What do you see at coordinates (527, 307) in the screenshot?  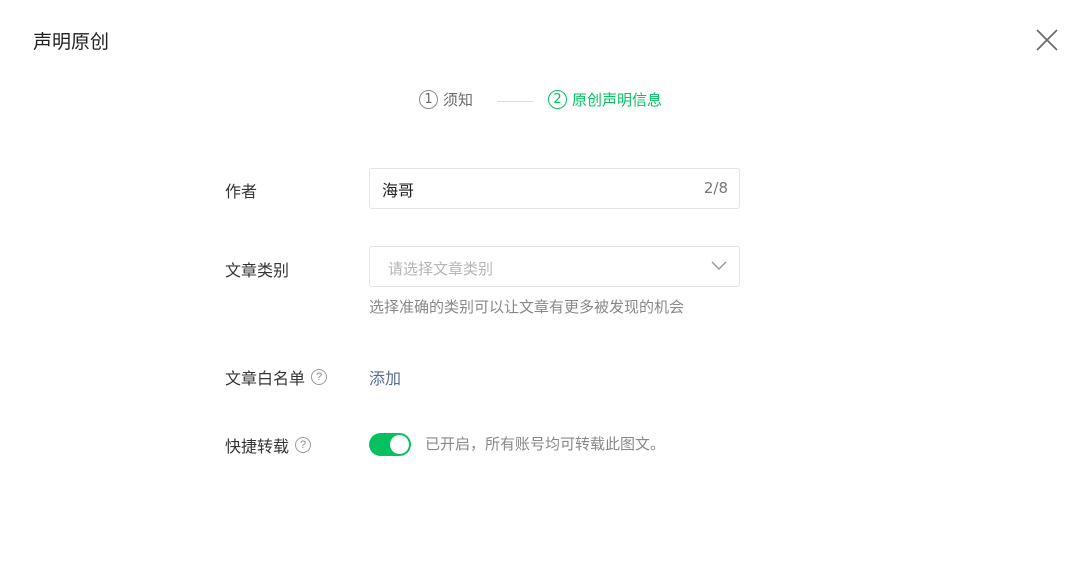 I see `category-hint: 选择准确的类别可以让文章有更多被发现的机会` at bounding box center [527, 307].